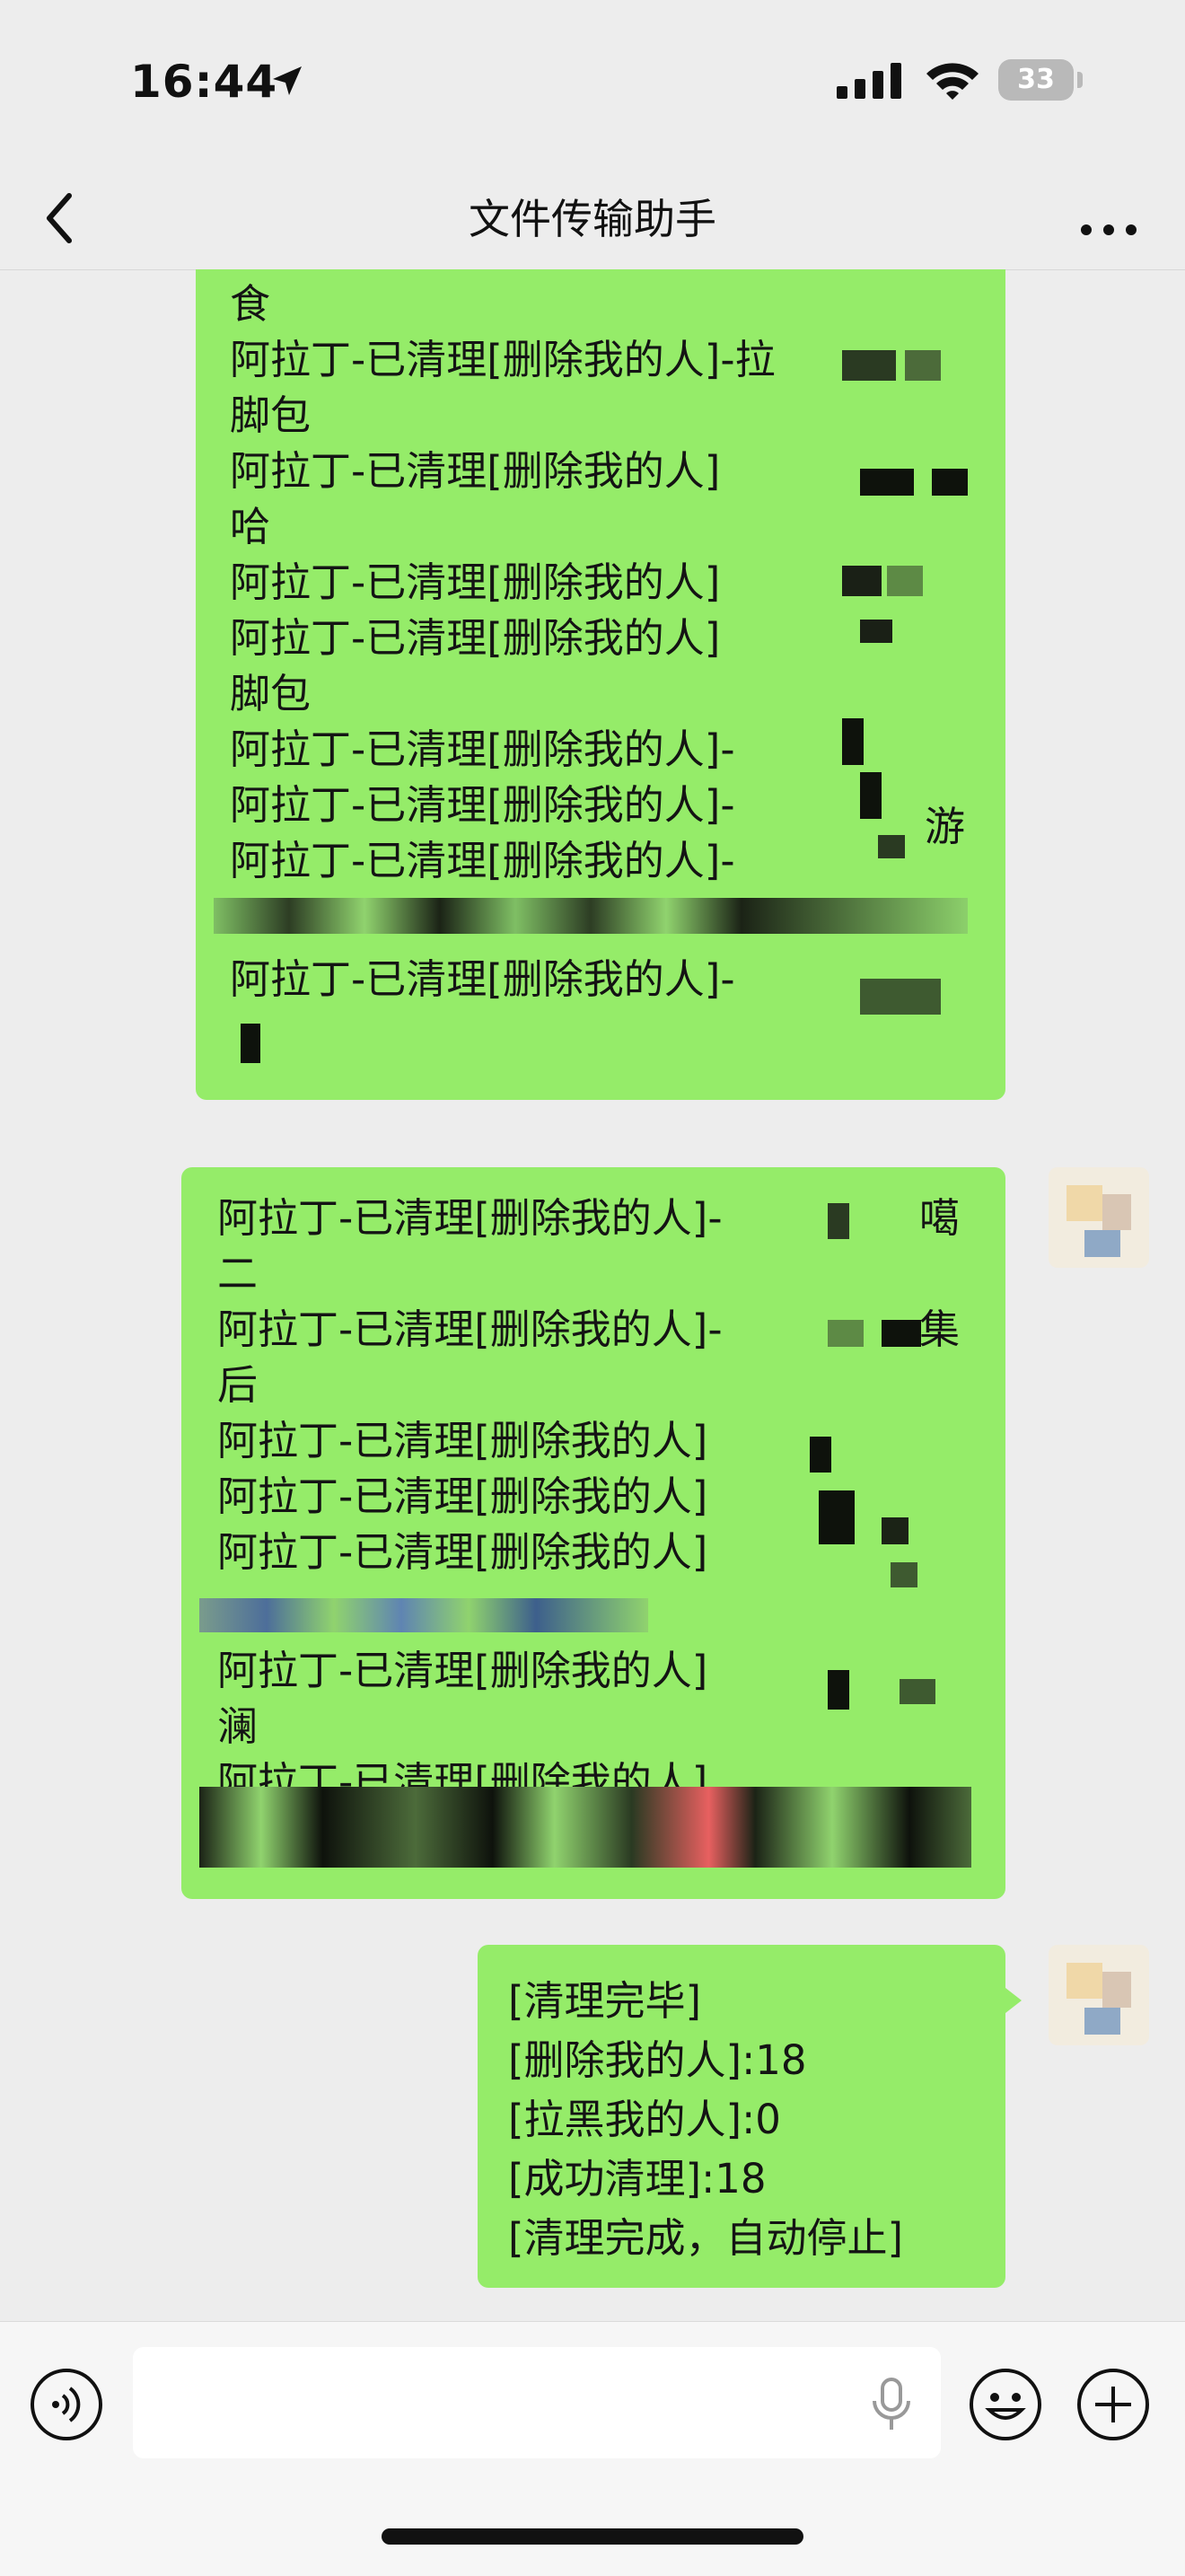 This screenshot has width=1185, height=2576. What do you see at coordinates (940, 1218) in the screenshot?
I see `message-fragment: 噶` at bounding box center [940, 1218].